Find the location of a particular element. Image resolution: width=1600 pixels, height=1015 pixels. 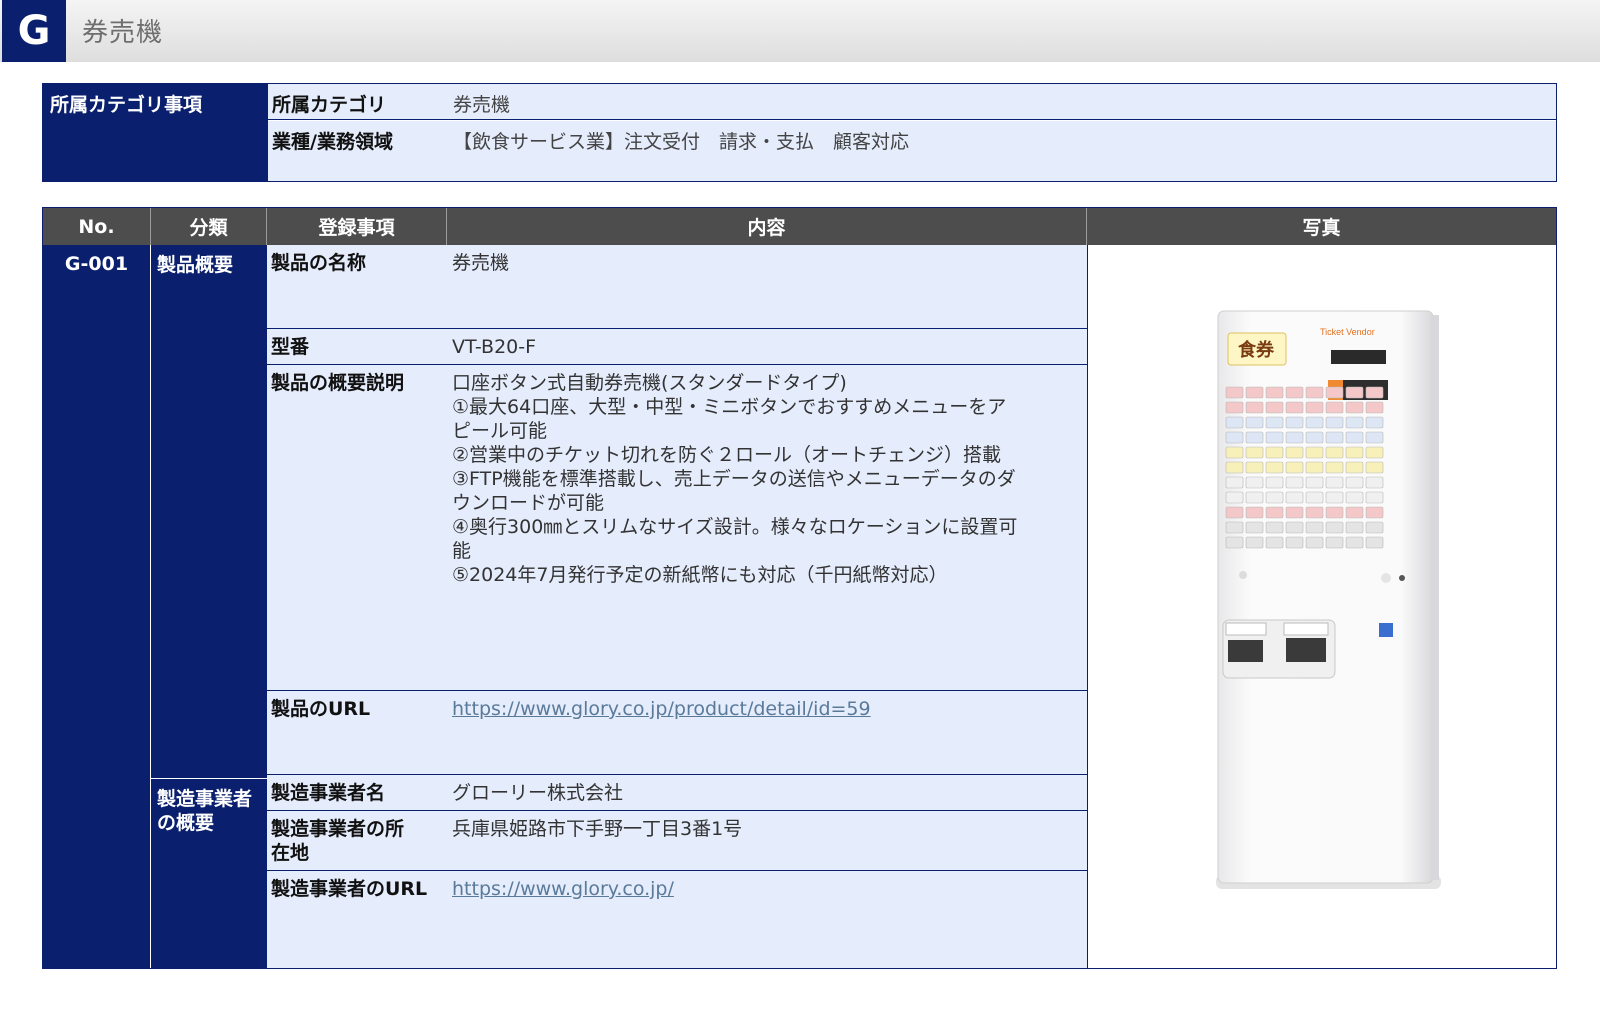

maker-url-cell: https://www.glory.co.jp/ is located at coordinates (764, 889).